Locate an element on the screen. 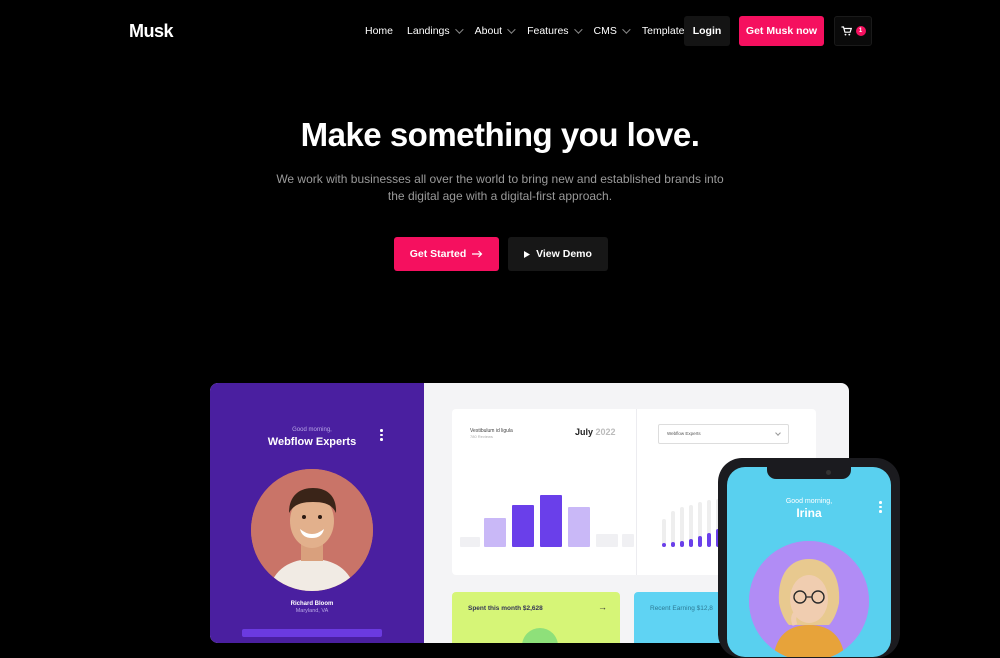 The height and width of the screenshot is (658, 1000). nav-item-home: Home is located at coordinates (379, 31).